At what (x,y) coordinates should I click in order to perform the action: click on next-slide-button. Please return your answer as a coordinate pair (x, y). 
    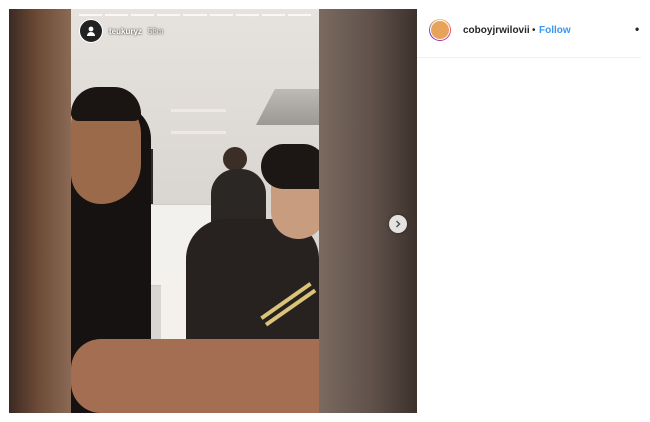
    Looking at the image, I should click on (398, 224).